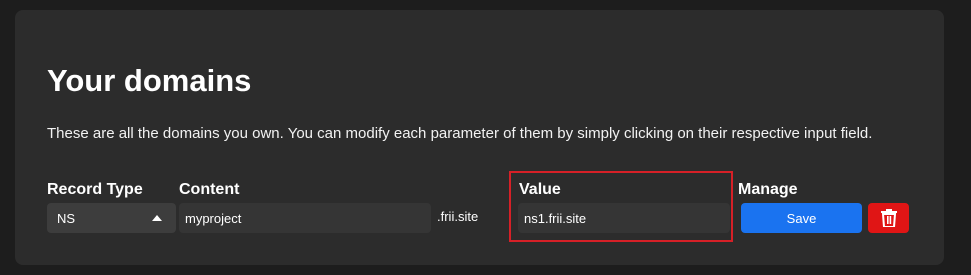 This screenshot has height=275, width=971. I want to click on value-header: Value, so click(540, 189).